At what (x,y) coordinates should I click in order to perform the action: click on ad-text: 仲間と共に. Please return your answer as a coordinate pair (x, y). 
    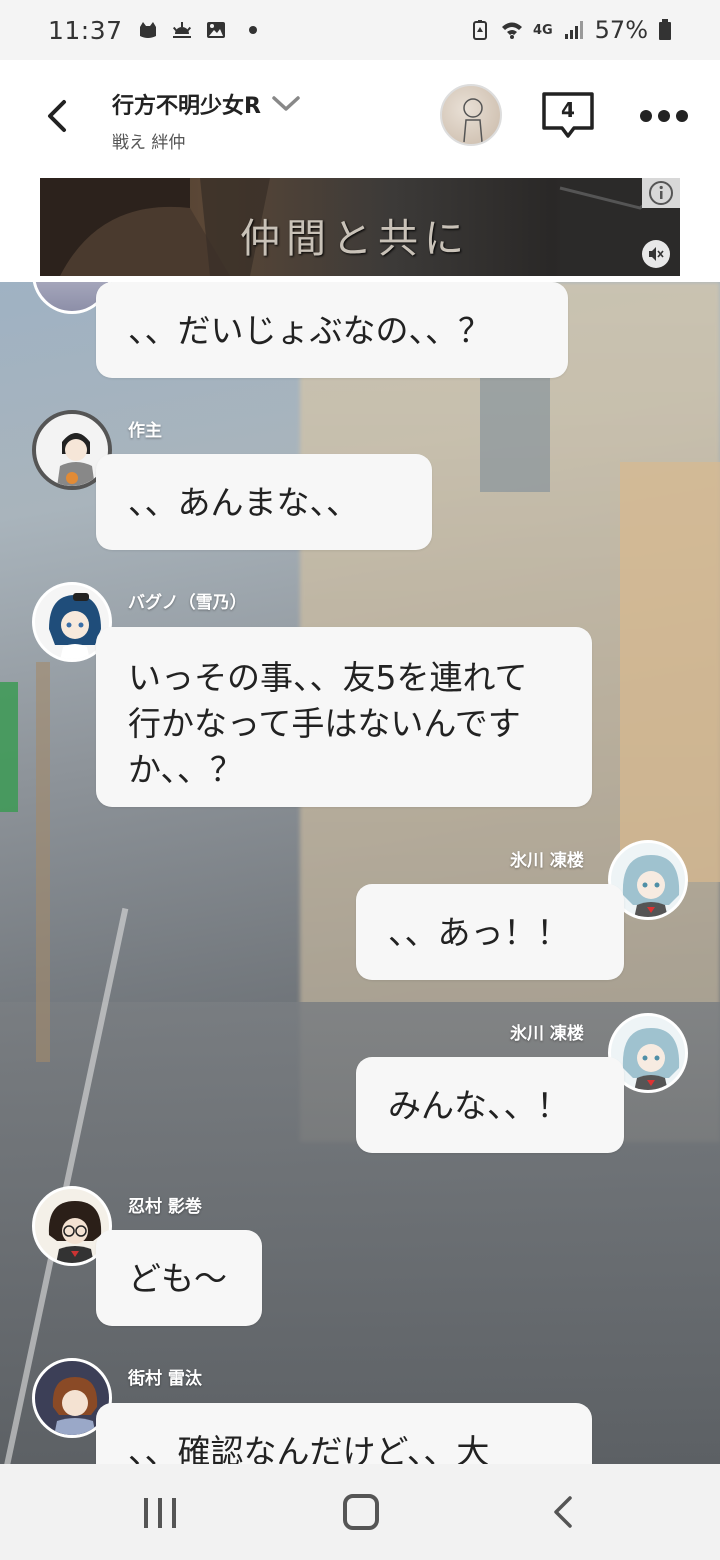
    Looking at the image, I should click on (355, 239).